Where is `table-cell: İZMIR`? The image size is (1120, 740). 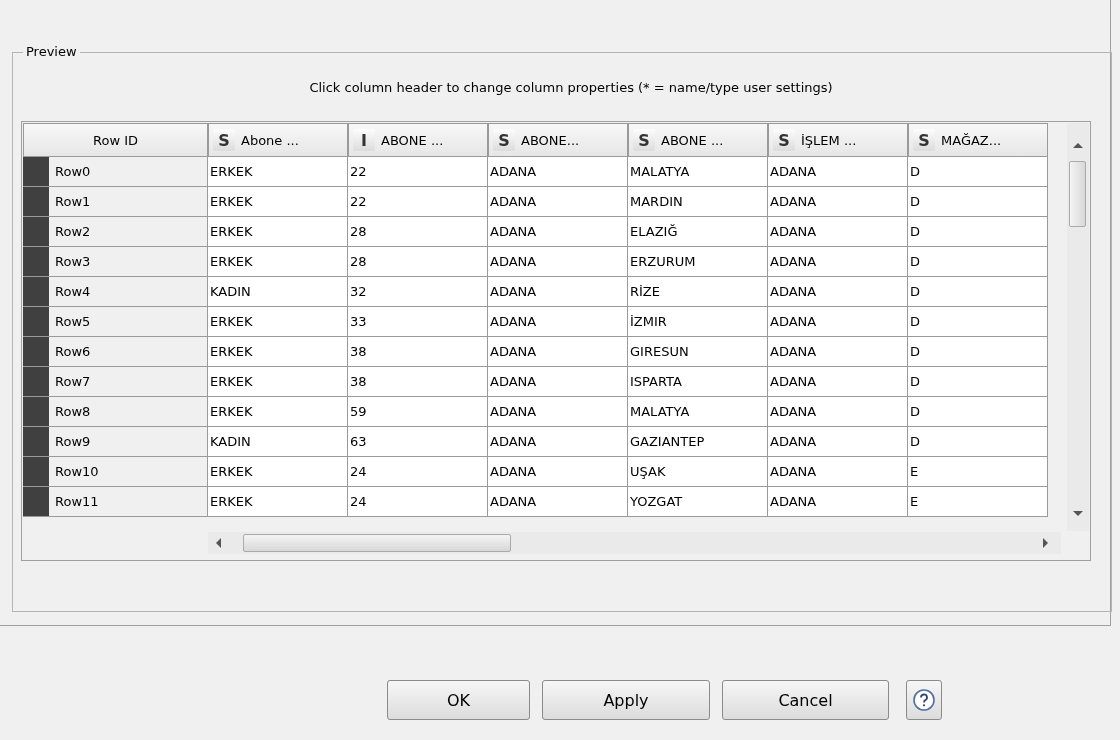
table-cell: İZMIR is located at coordinates (648, 321).